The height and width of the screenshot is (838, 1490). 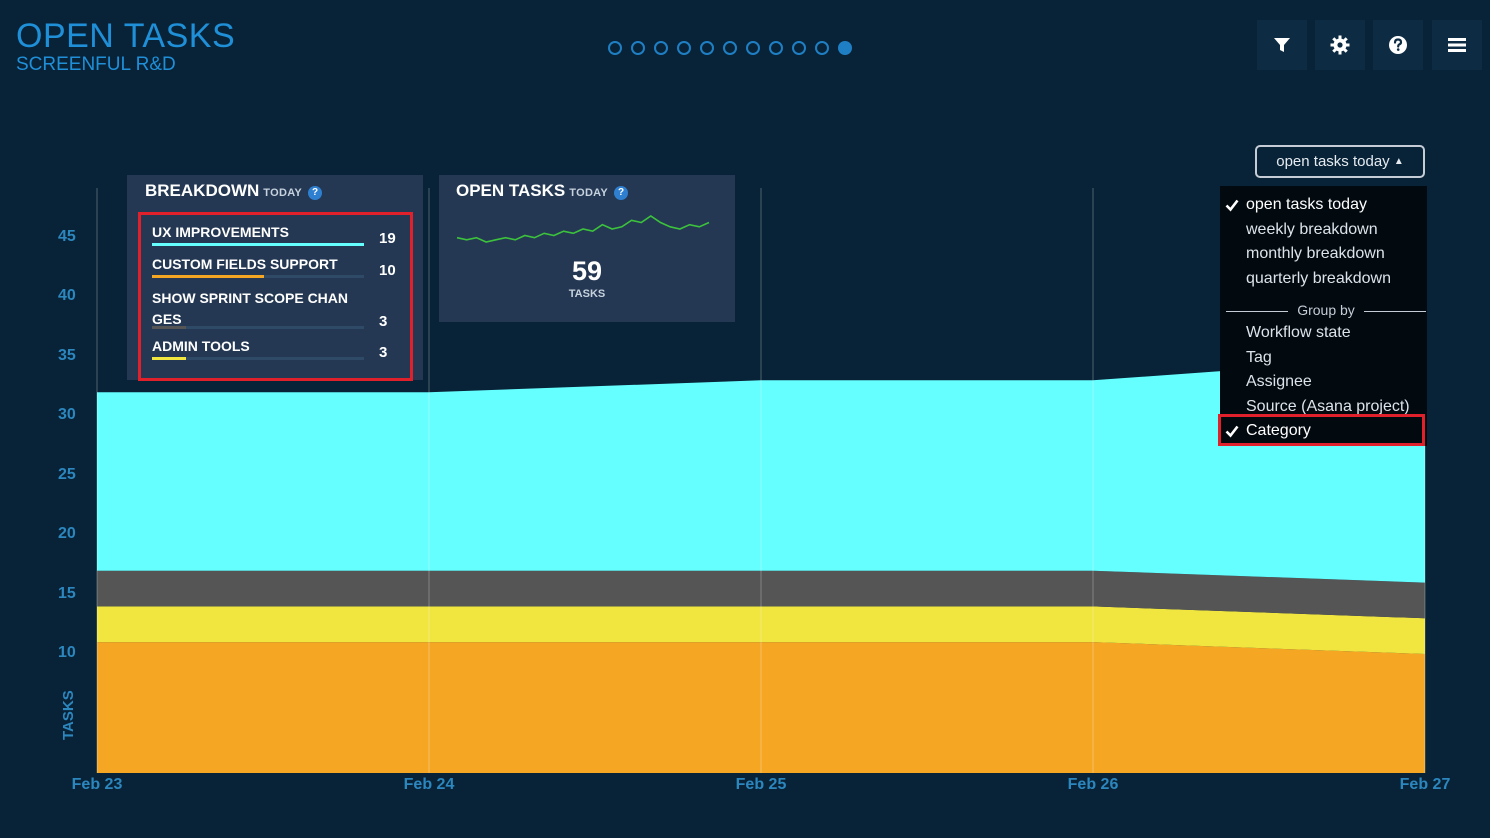 What do you see at coordinates (202, 190) in the screenshot?
I see `breakdown-title-text: BREAKDOWN` at bounding box center [202, 190].